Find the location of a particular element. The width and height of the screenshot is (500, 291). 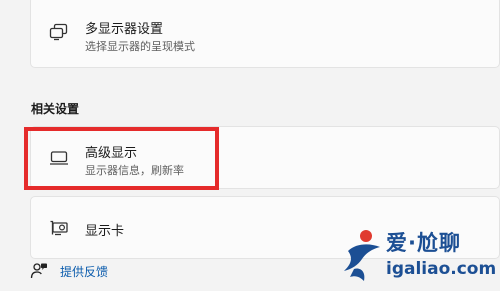

multi-display-subtitle: 选择显示器的呈现模式 is located at coordinates (140, 46).